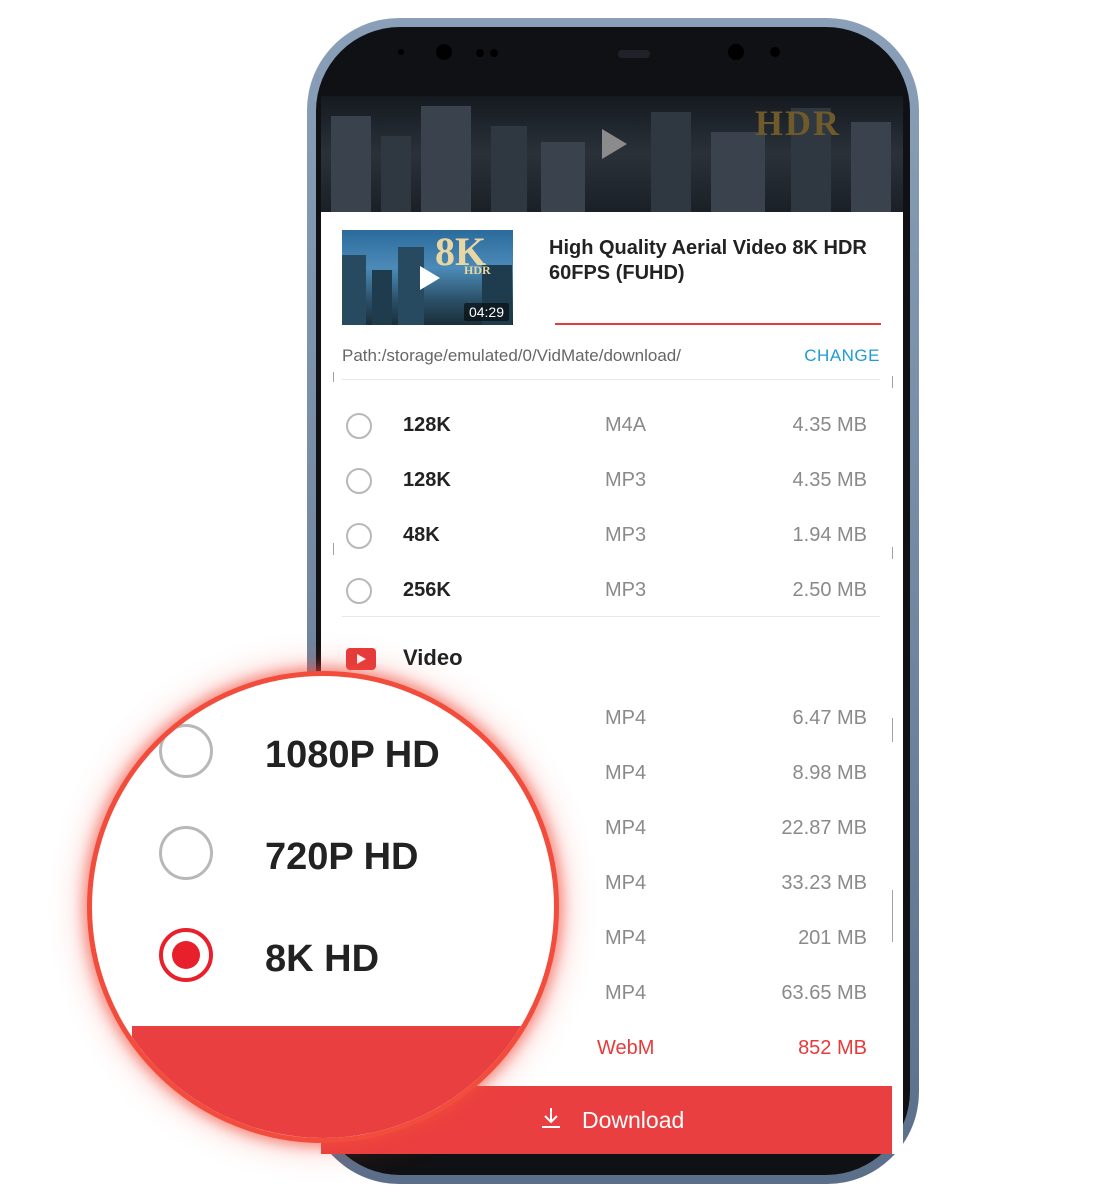 This screenshot has height=1200, width=1106. I want to click on change-path-button: CHANGE, so click(842, 356).